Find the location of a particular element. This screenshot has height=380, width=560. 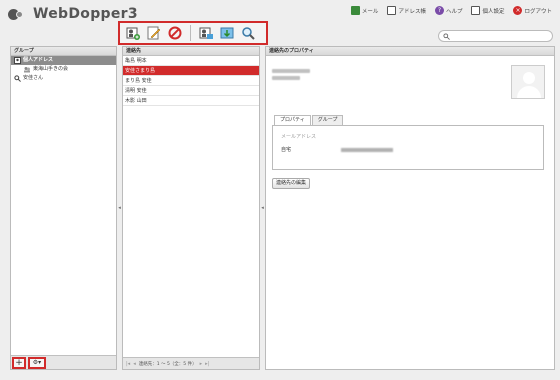

search-contact-button is located at coordinates (248, 33).